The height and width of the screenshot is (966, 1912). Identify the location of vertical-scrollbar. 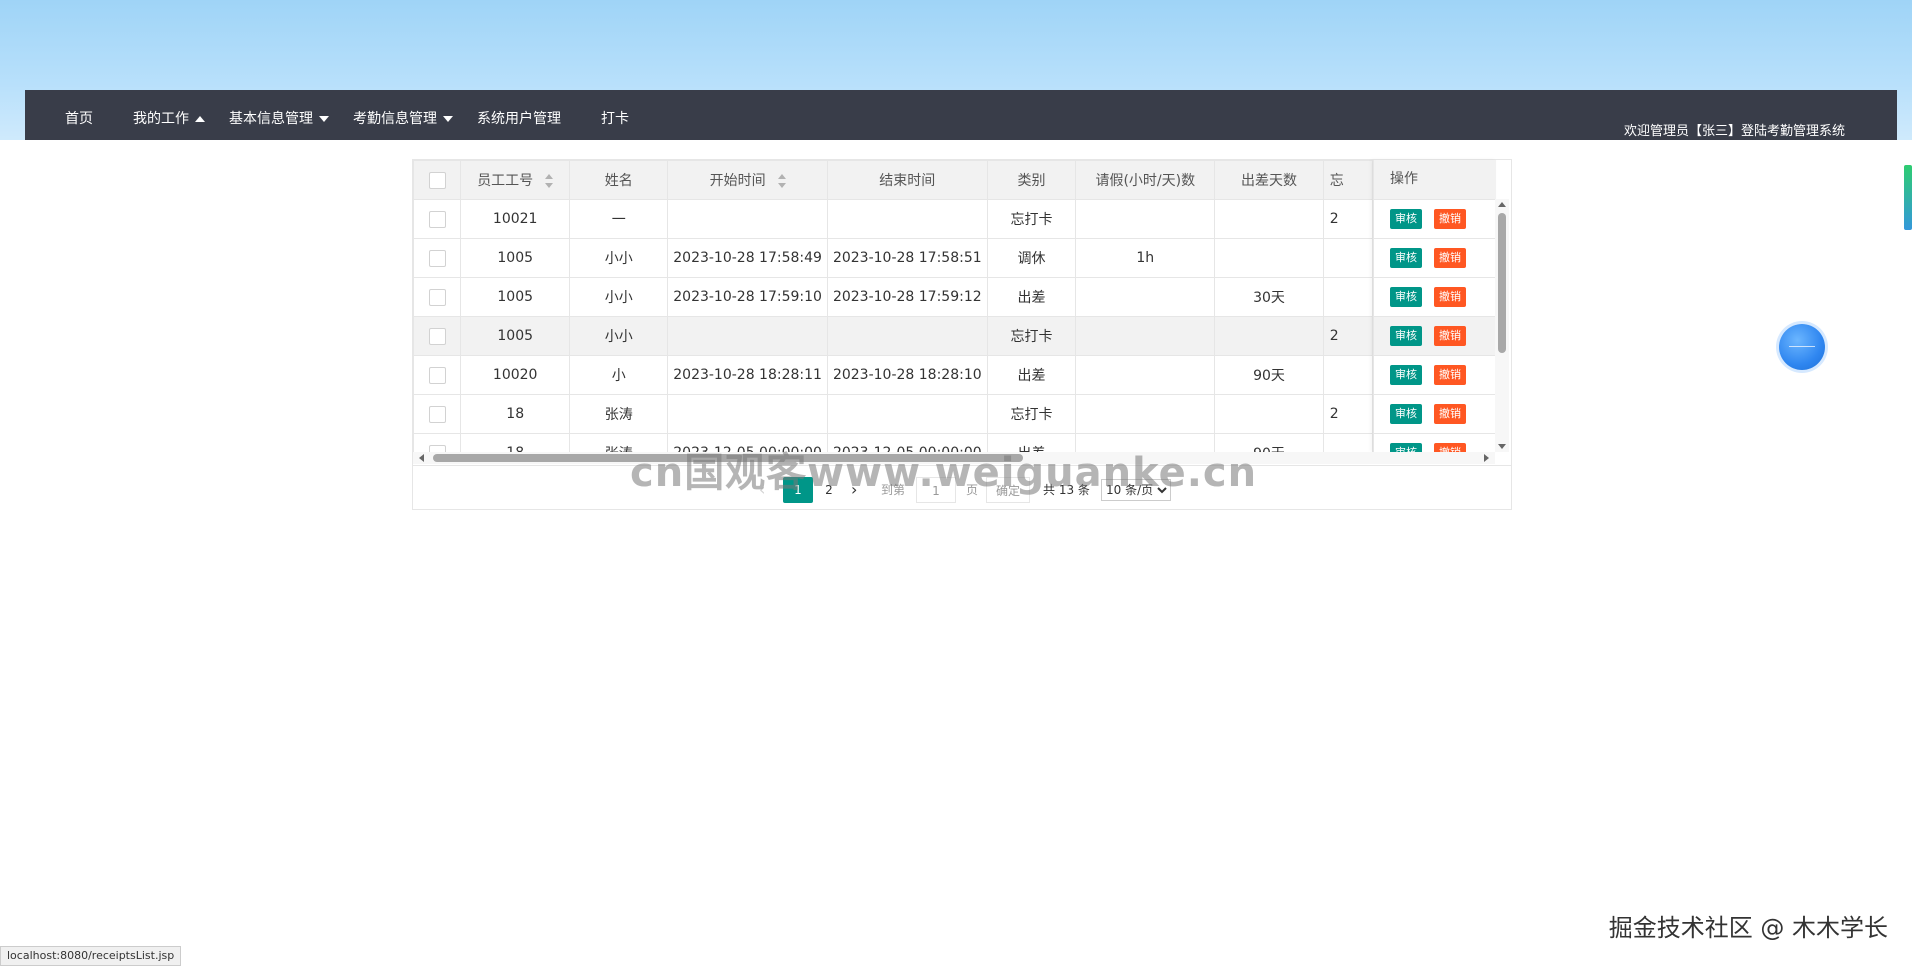
(1502, 325).